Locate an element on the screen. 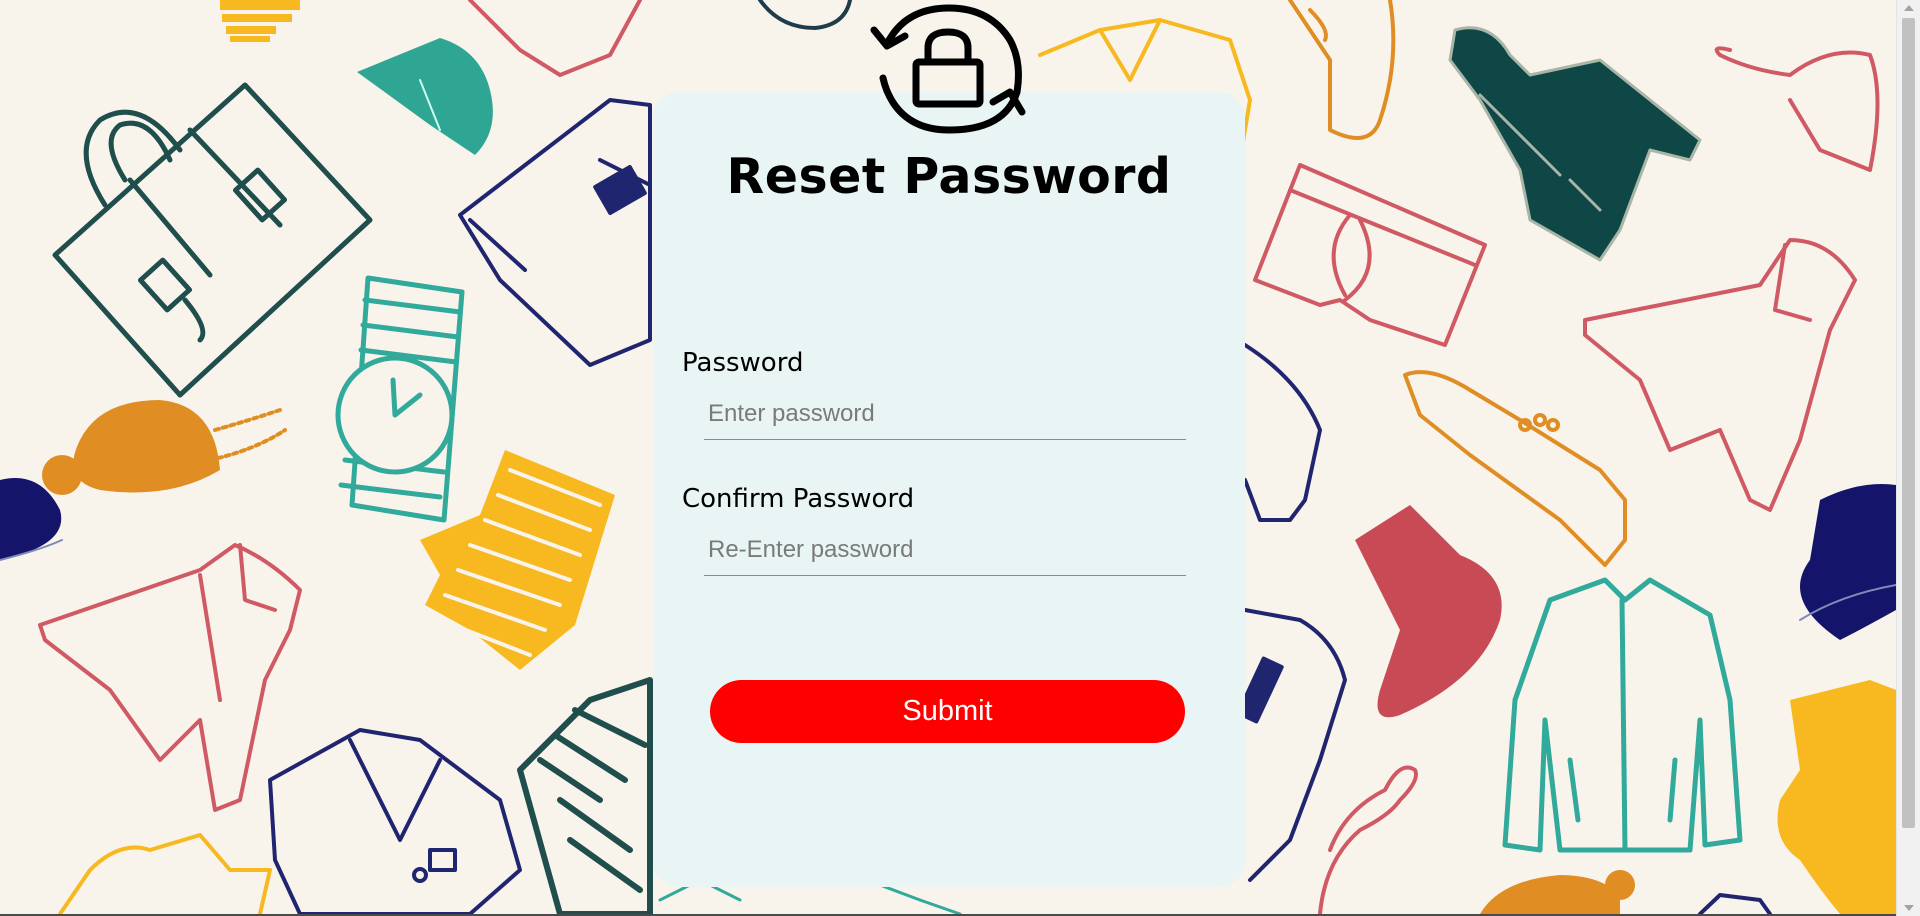 The width and height of the screenshot is (1920, 916). password-label: Password is located at coordinates (743, 363).